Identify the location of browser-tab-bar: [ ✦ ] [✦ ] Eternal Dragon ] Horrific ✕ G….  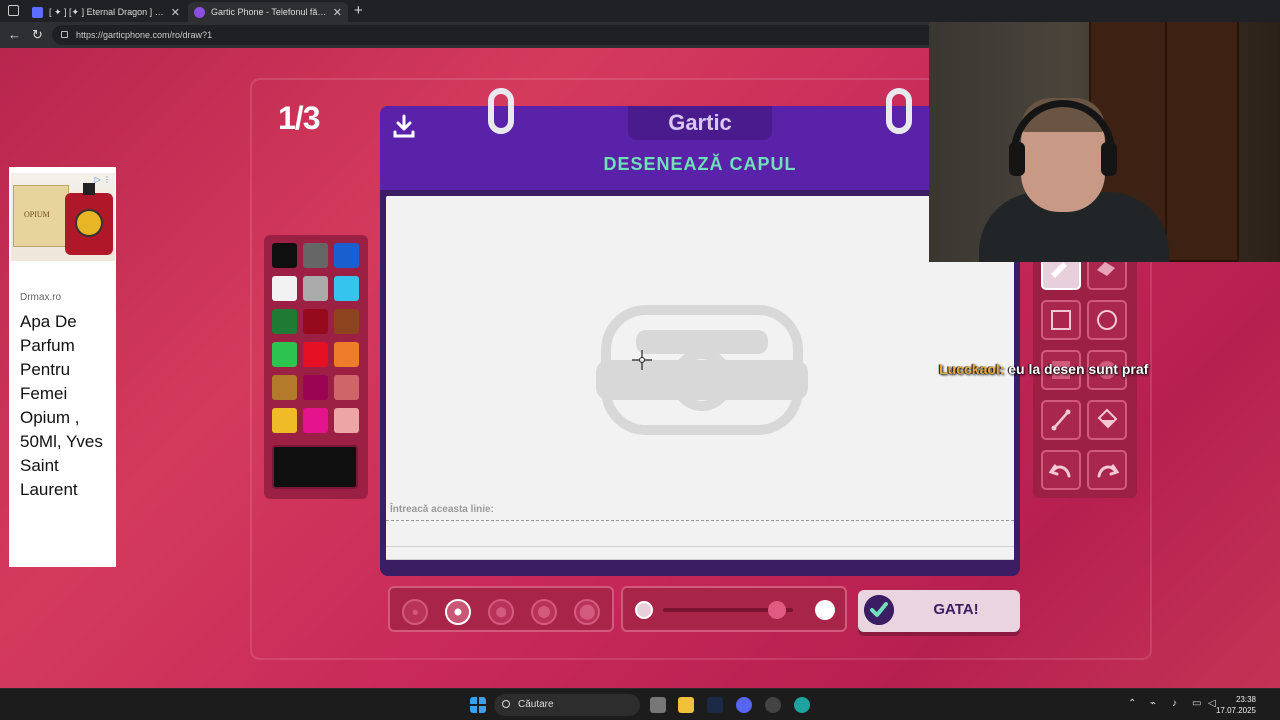
(640, 11).